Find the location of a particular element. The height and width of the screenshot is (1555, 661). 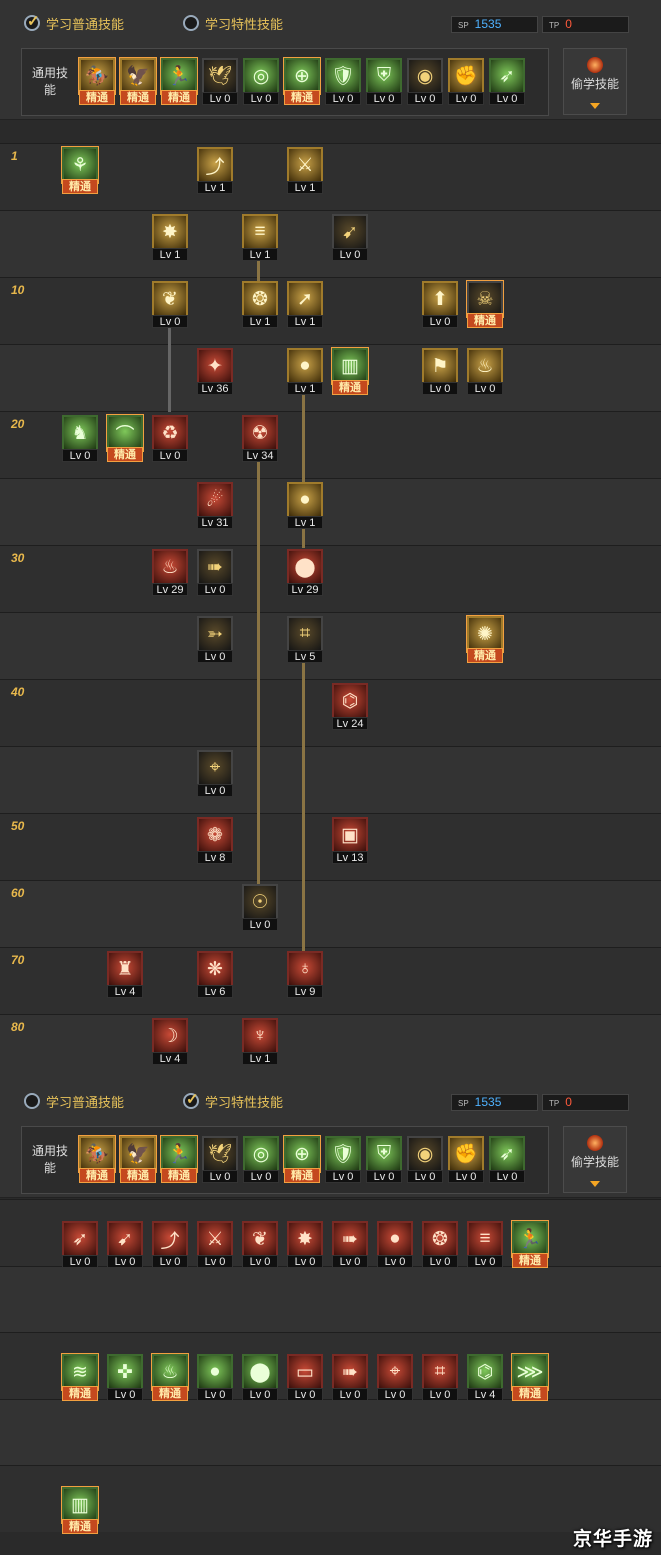

skill-slot: ▣ Lv 13 is located at coordinates (350, 840).